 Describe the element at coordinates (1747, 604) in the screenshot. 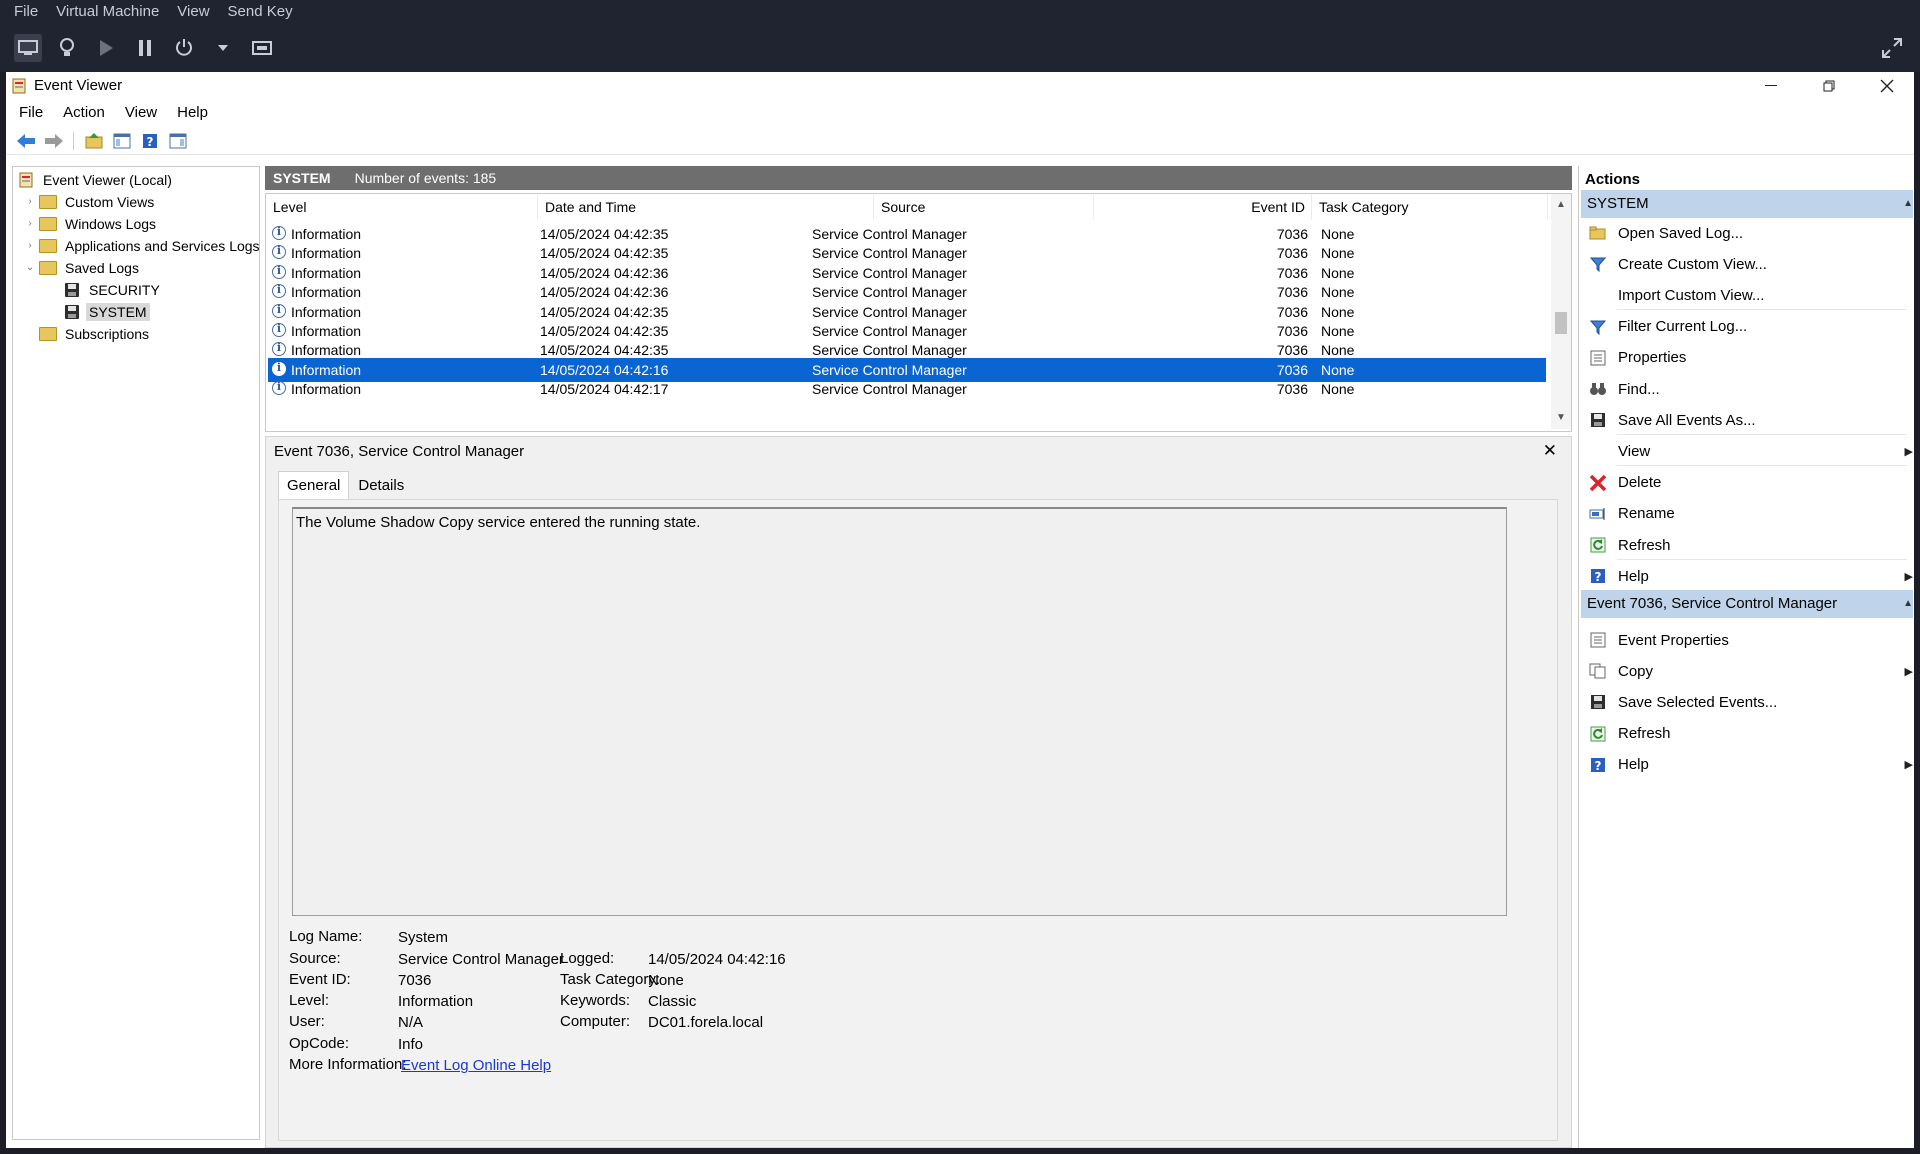

I see `action-group-event: Event 7036, Service Control Manager ▲` at that location.